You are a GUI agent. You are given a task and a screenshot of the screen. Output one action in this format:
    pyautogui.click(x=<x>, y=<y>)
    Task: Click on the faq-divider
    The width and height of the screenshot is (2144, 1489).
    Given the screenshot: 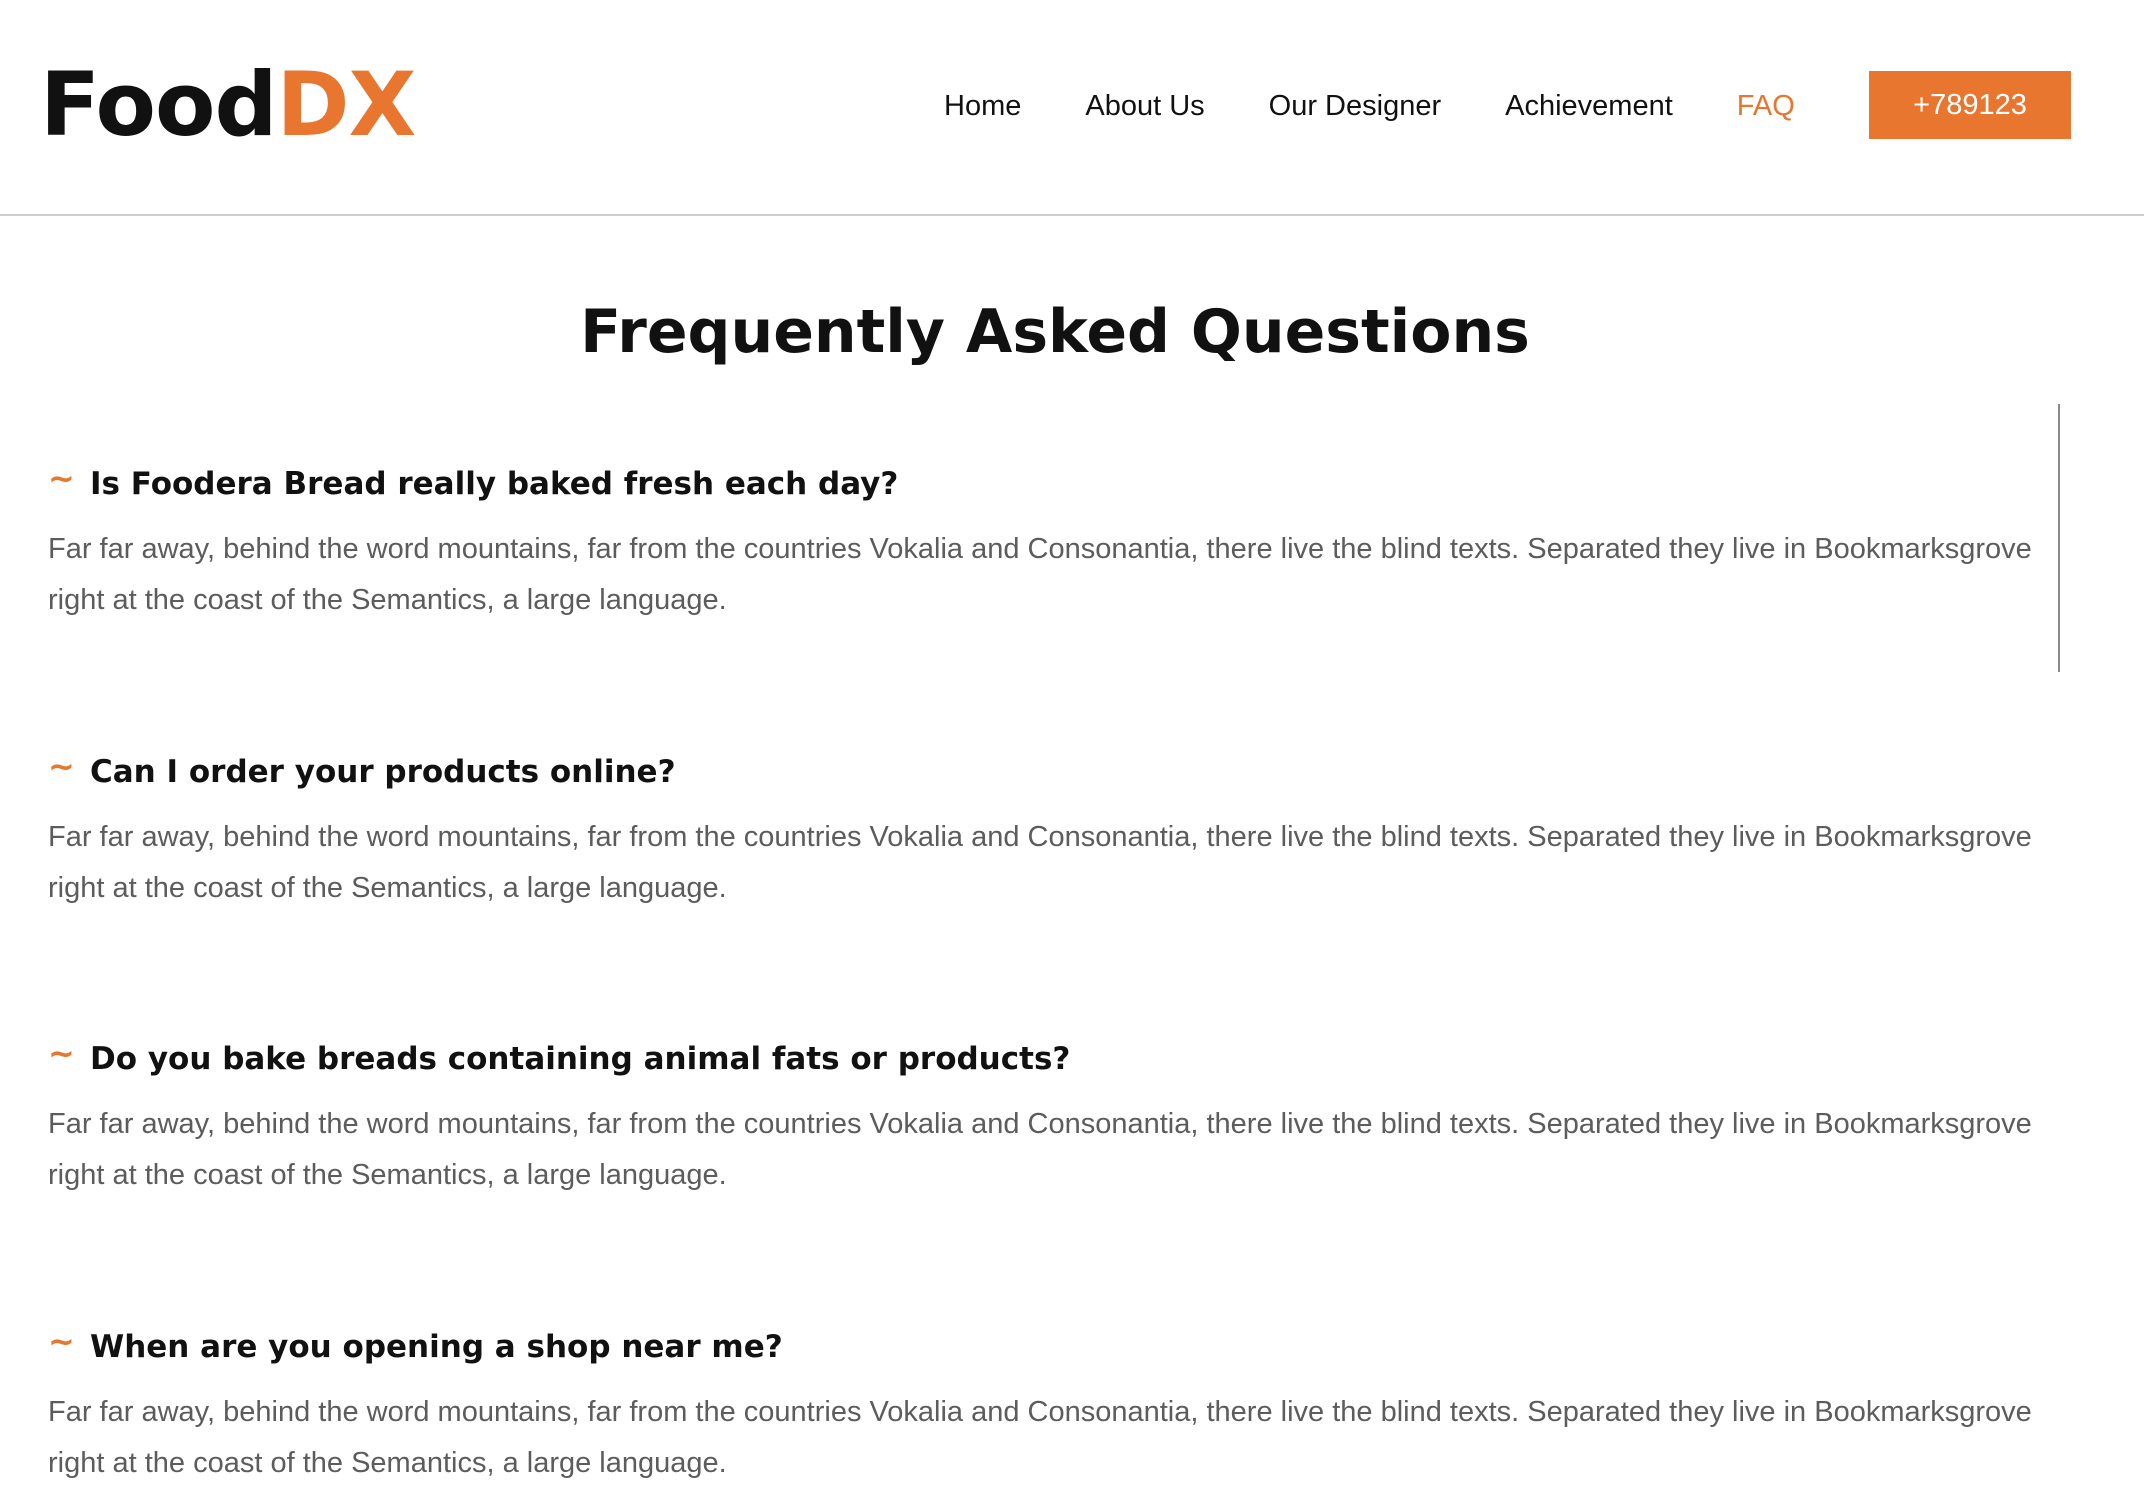 What is the action you would take?
    pyautogui.click(x=2059, y=538)
    